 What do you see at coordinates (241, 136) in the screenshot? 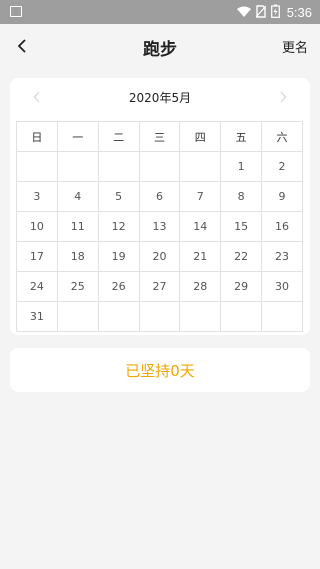
I see `weekday-label: 五` at bounding box center [241, 136].